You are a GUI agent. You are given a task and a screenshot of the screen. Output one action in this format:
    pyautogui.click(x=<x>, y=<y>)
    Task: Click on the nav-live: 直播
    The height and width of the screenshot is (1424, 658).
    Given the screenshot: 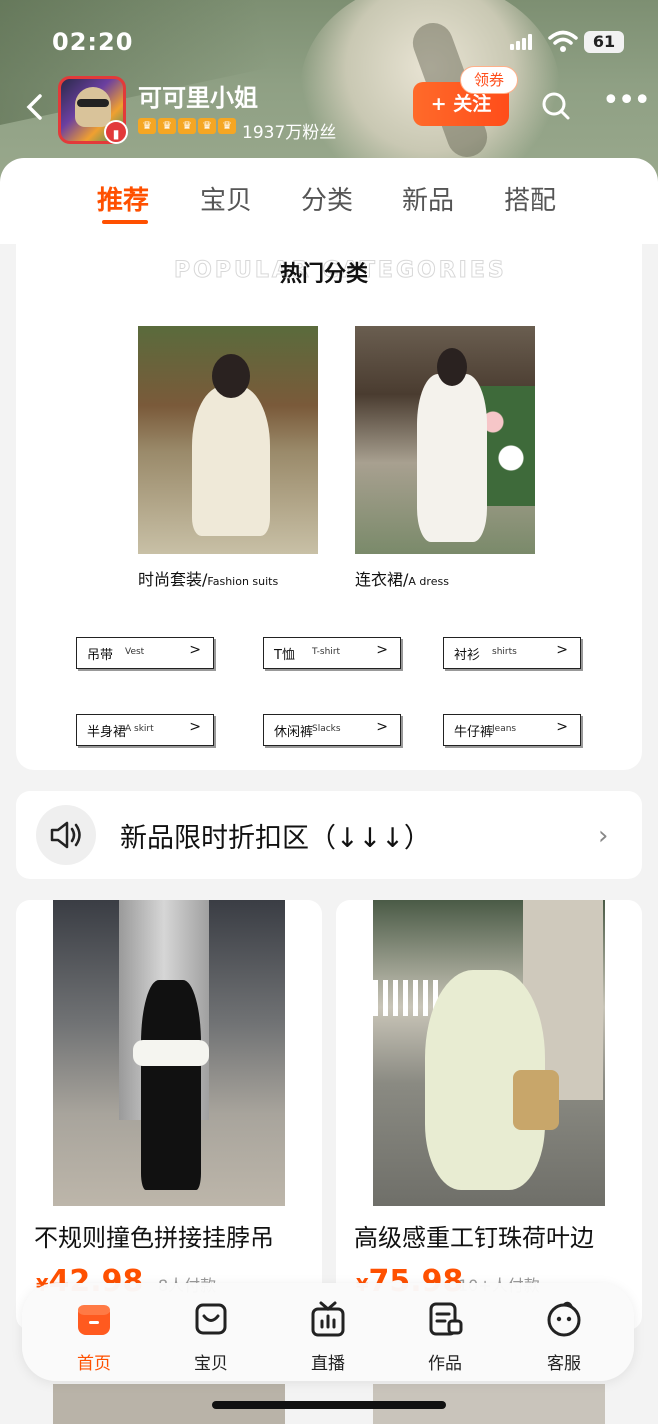 What is the action you would take?
    pyautogui.click(x=328, y=1336)
    